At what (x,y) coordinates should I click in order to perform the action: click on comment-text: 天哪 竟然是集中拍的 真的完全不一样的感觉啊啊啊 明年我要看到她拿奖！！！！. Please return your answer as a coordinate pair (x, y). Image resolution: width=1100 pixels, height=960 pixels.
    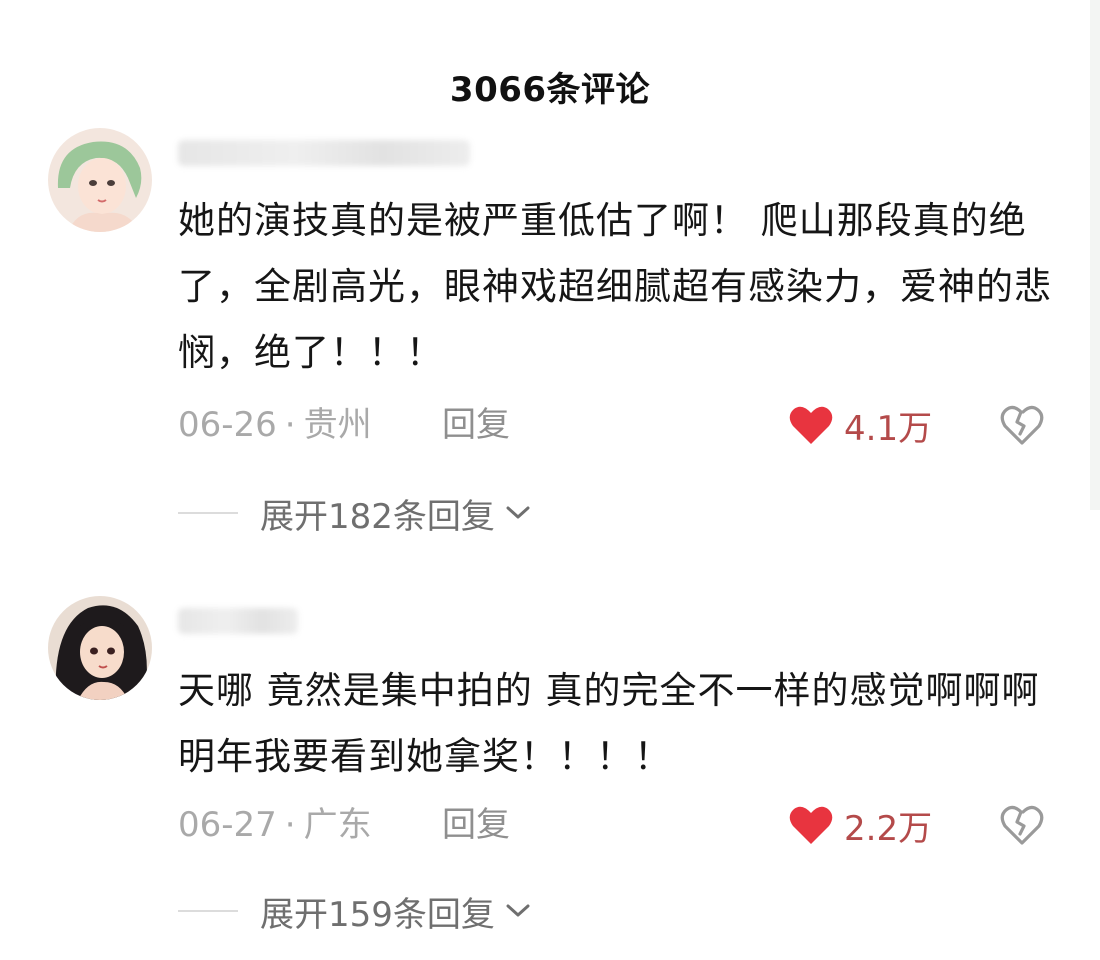
    Looking at the image, I should click on (609, 723).